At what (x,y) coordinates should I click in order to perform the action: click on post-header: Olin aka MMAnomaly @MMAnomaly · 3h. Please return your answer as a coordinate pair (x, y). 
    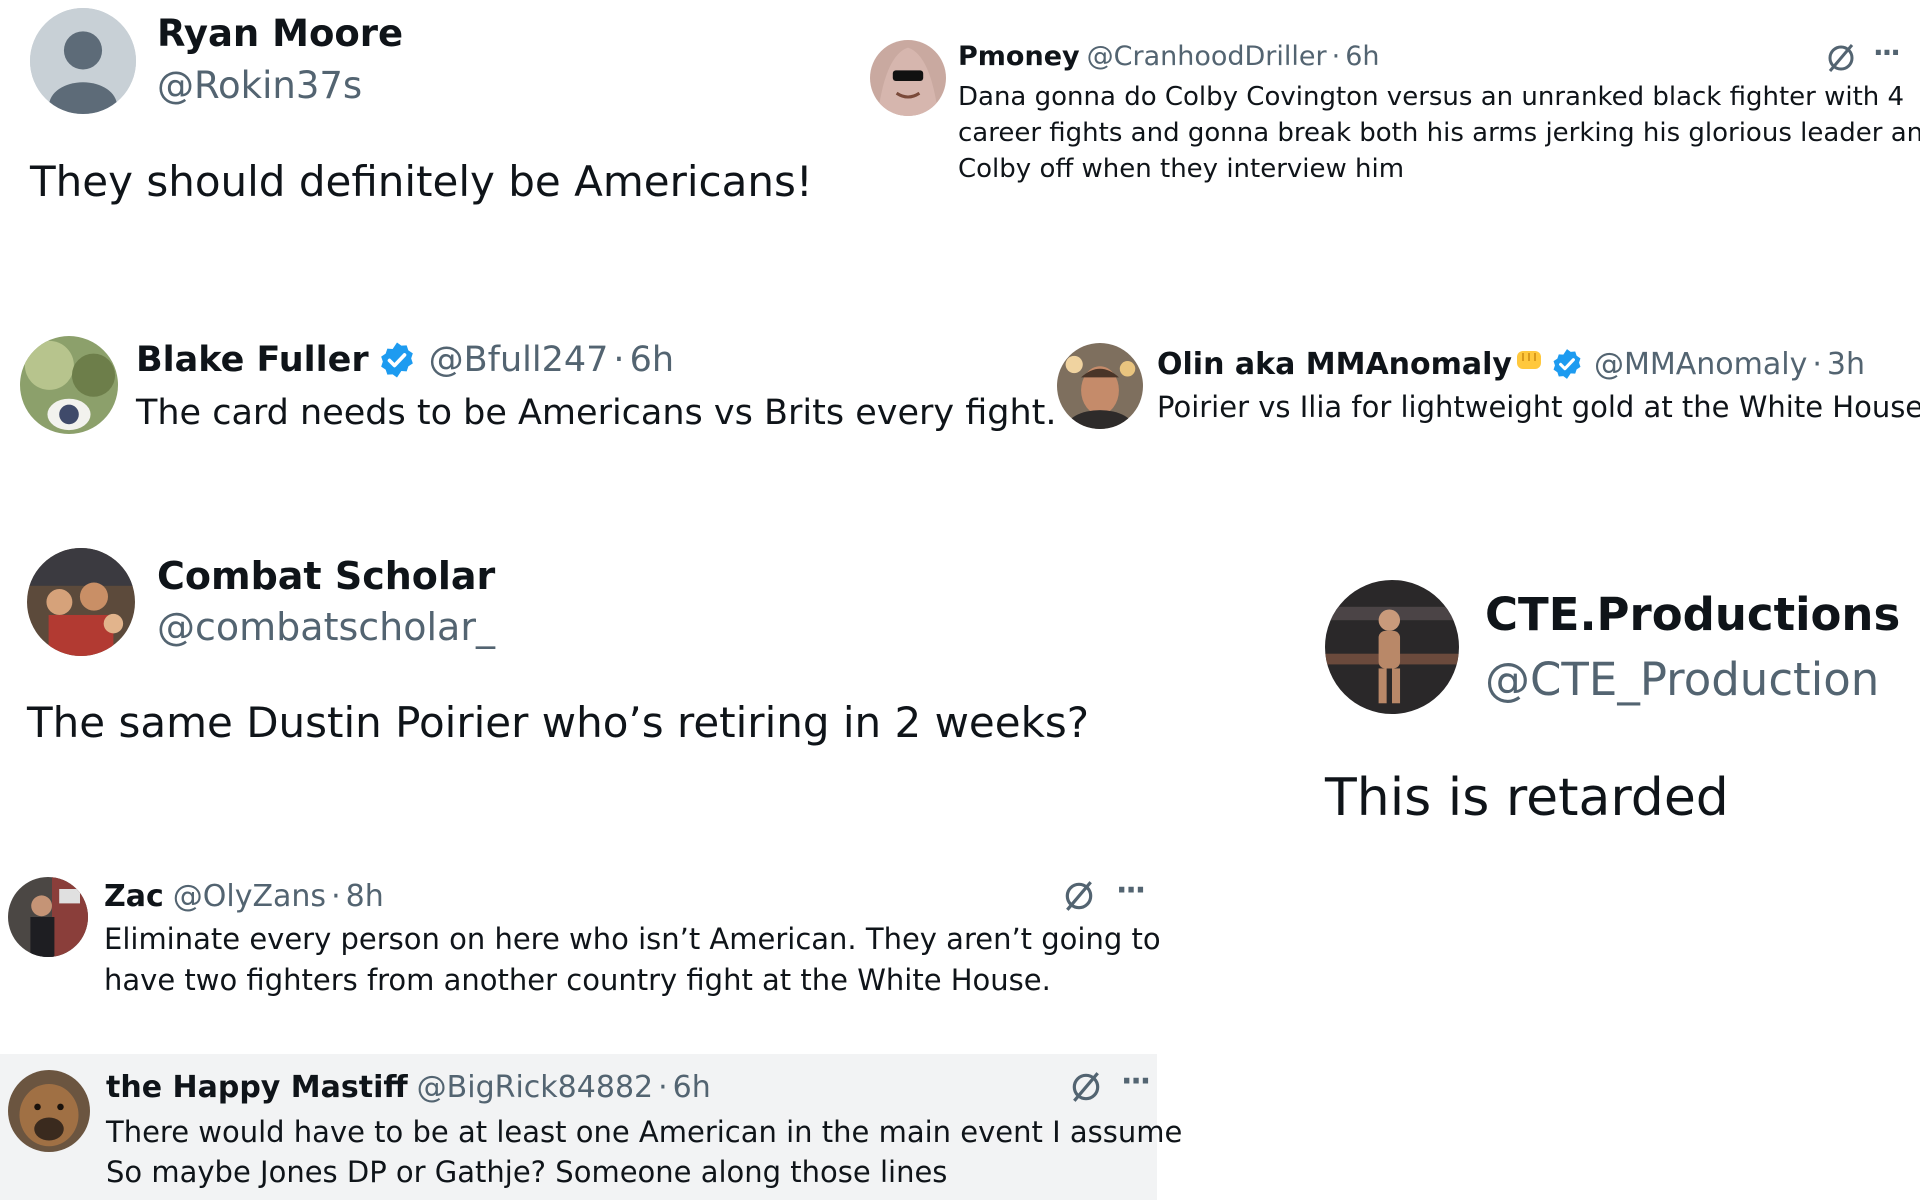
    Looking at the image, I should click on (1511, 364).